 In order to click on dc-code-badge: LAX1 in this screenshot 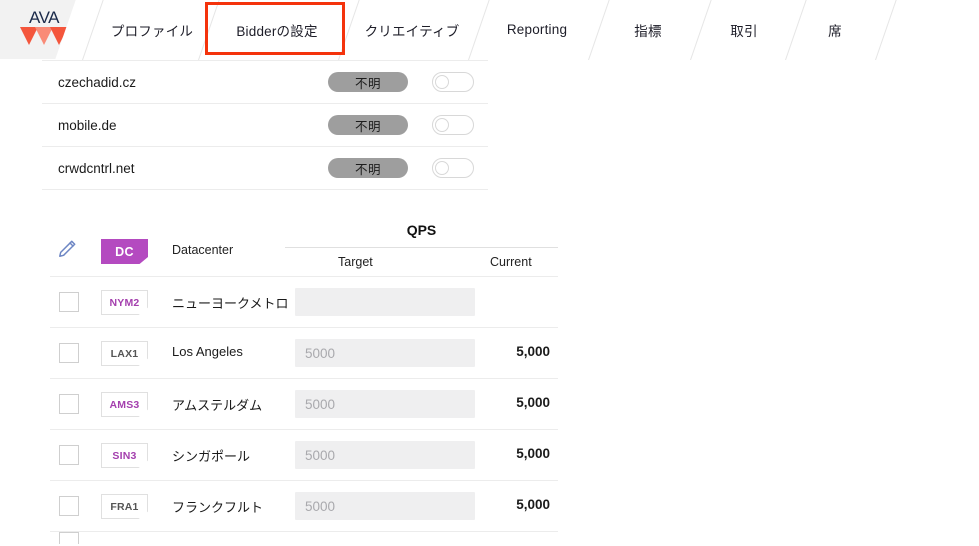, I will do `click(124, 353)`.